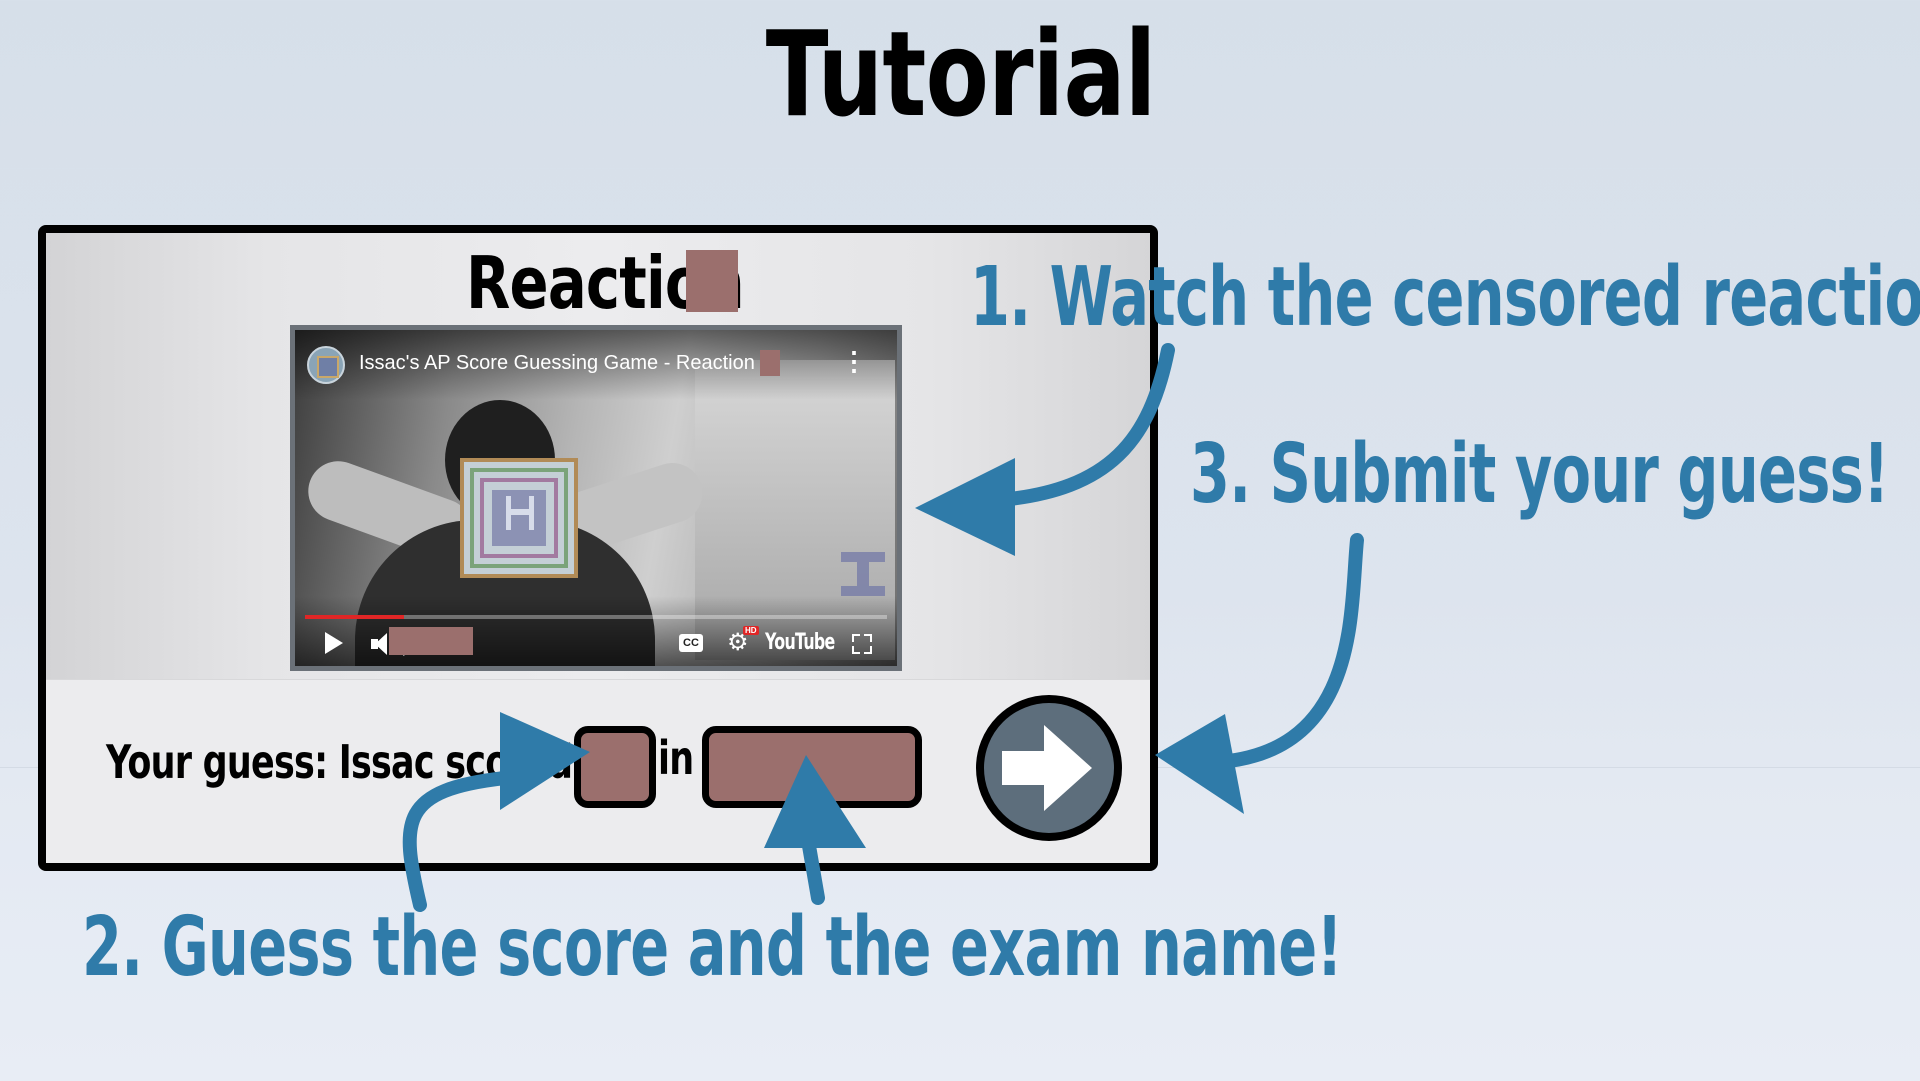 This screenshot has width=1920, height=1081. Describe the element at coordinates (712, 947) in the screenshot. I see `step-2-text: 2. Guess the score and the exam name!` at that location.